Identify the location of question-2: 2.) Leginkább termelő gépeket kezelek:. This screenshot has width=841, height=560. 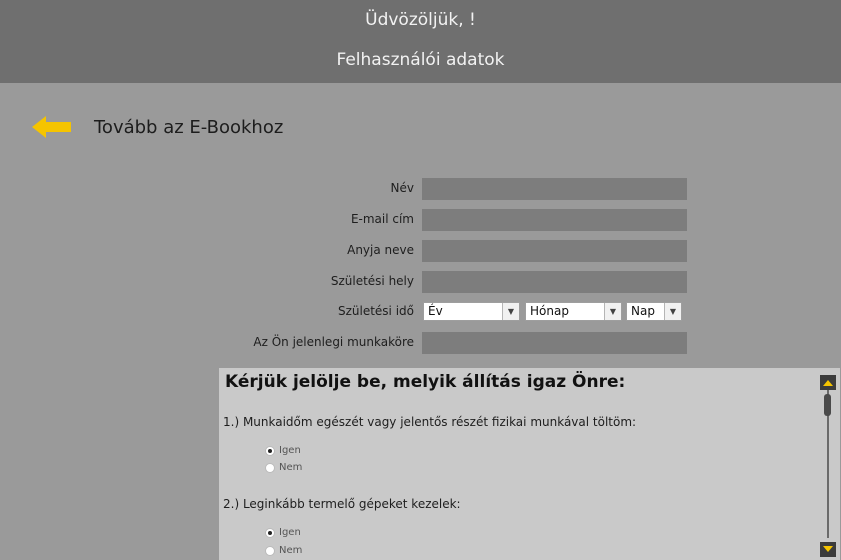
(342, 504).